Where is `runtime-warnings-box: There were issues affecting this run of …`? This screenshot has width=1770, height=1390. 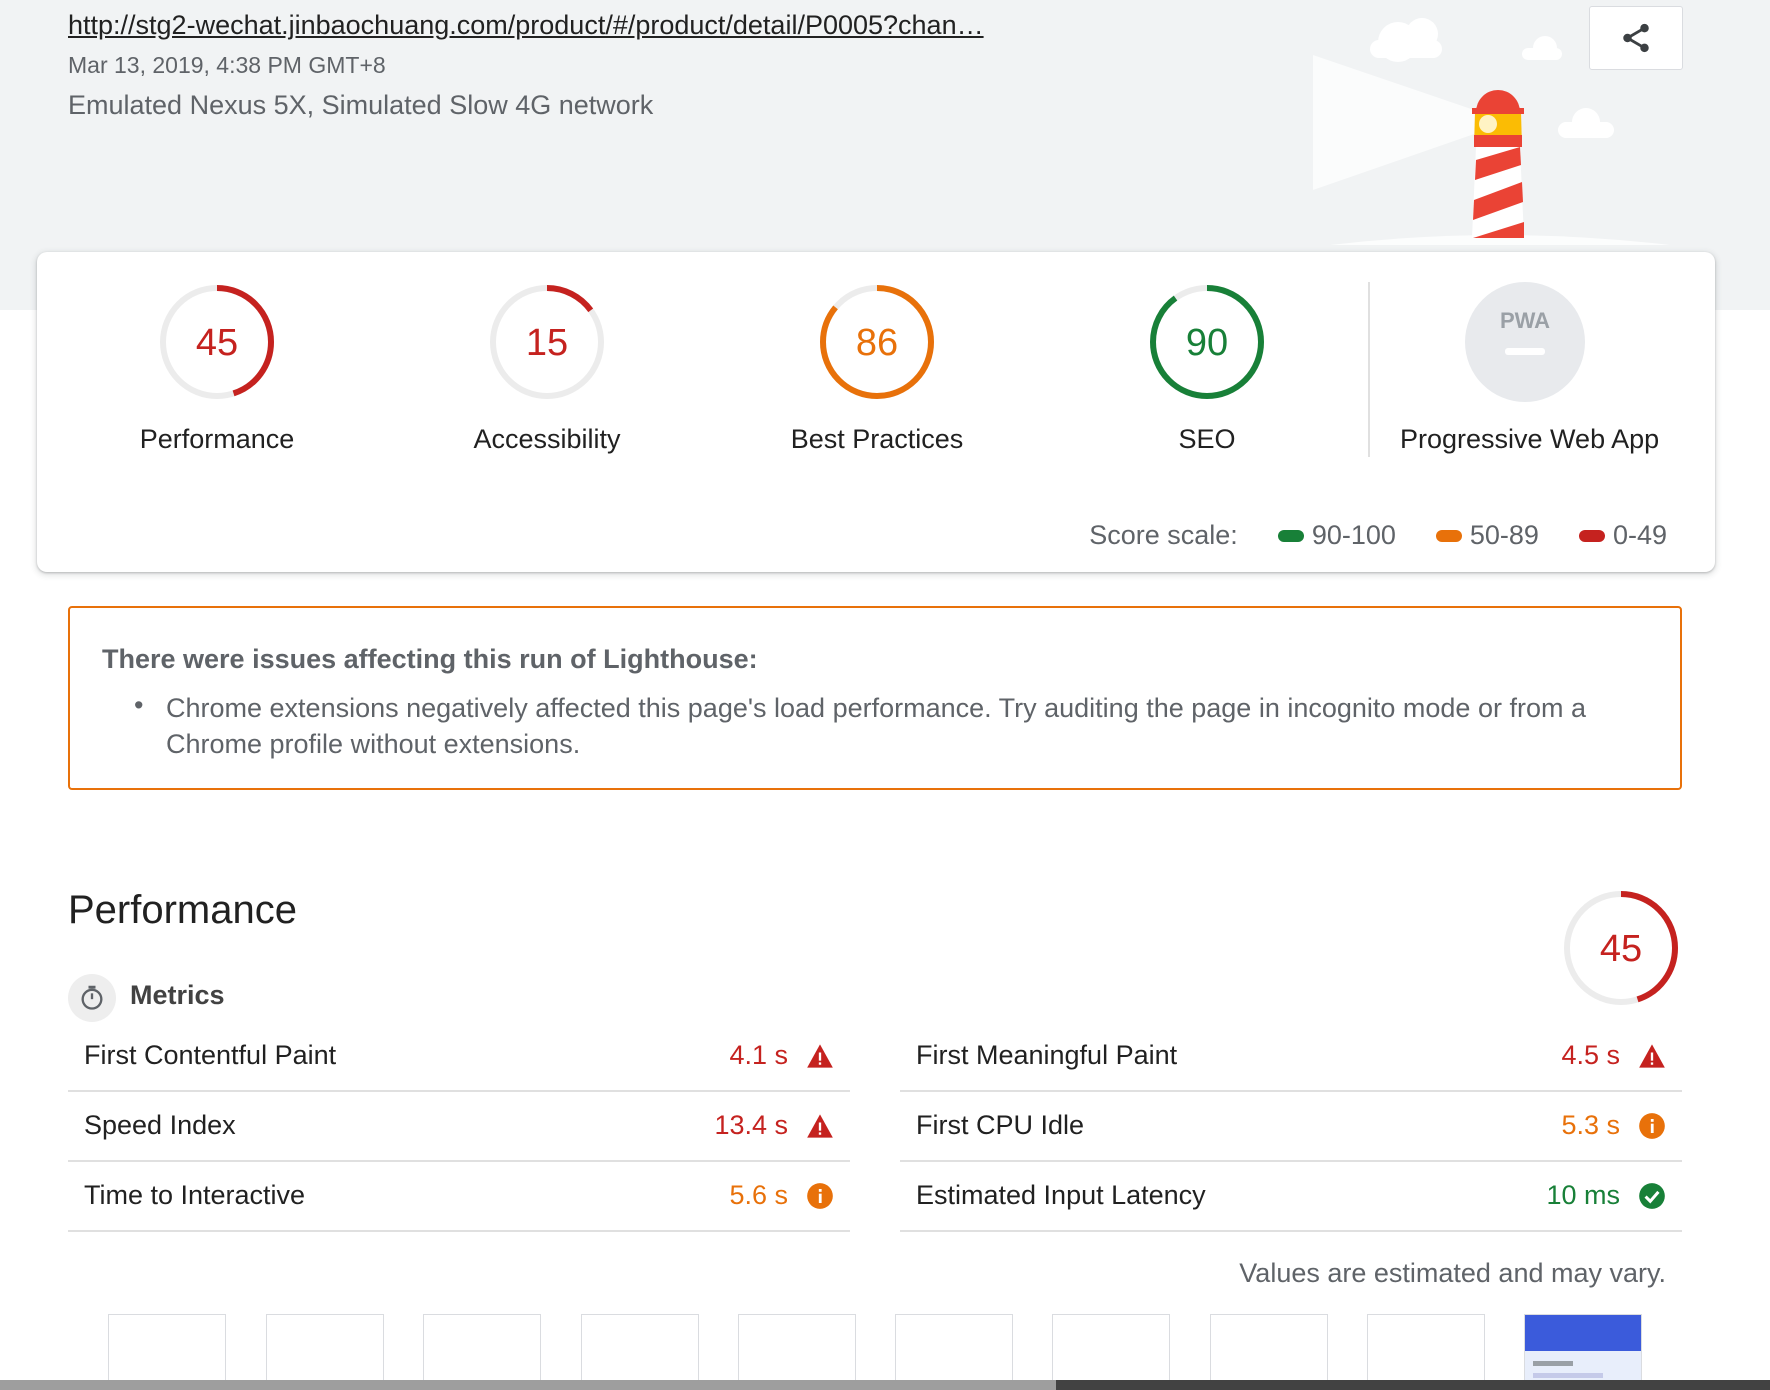
runtime-warnings-box: There were issues affecting this run of … is located at coordinates (875, 698).